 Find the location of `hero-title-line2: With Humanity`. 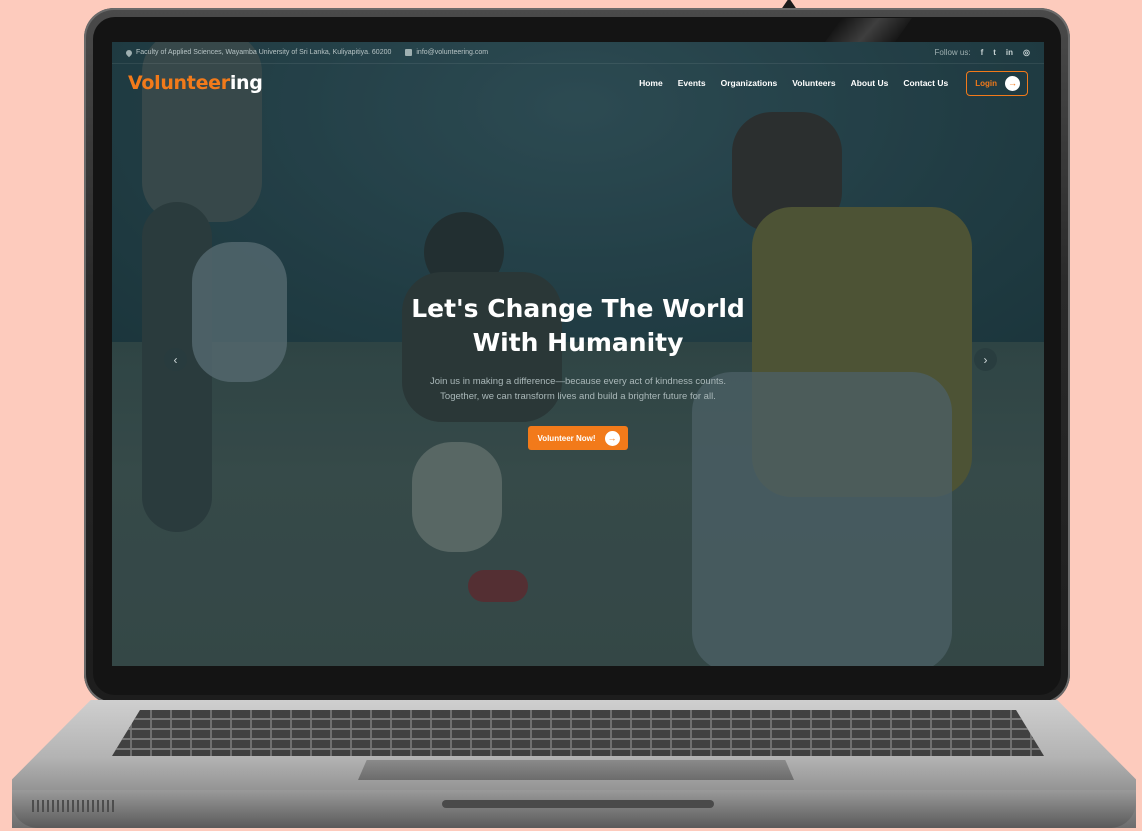

hero-title-line2: With Humanity is located at coordinates (578, 342).